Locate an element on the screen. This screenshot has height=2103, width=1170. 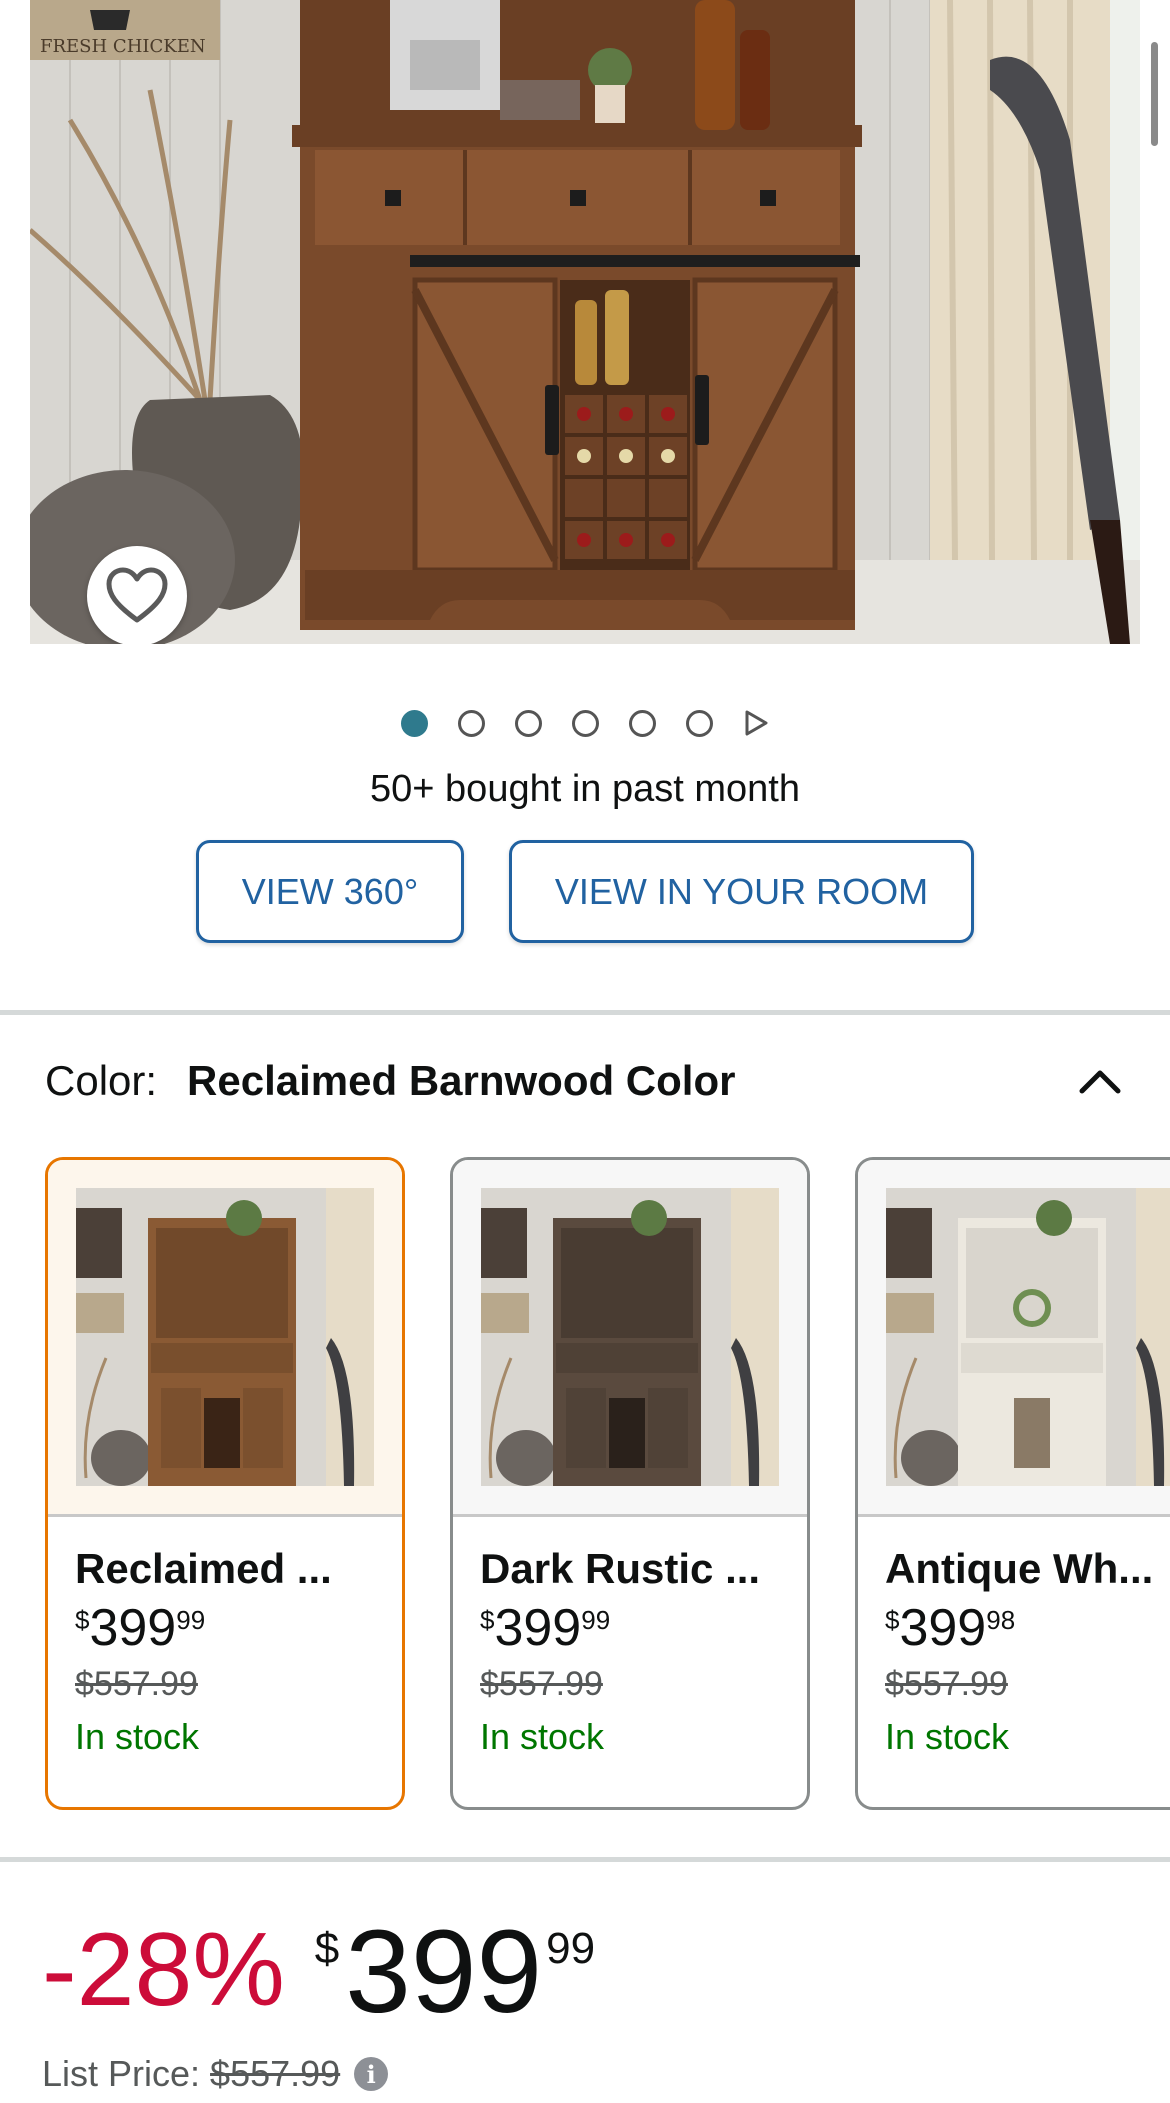
current-price: $ 399 99 is located at coordinates (455, 1972).